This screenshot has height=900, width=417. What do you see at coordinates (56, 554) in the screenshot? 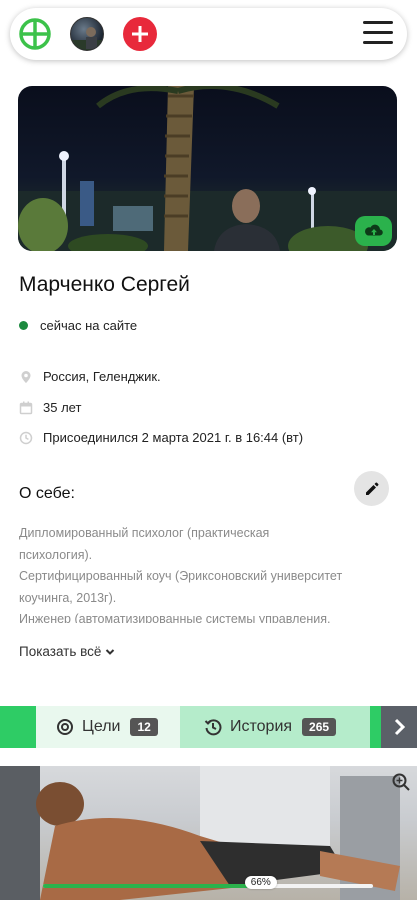
I see `about-line: психология).` at bounding box center [56, 554].